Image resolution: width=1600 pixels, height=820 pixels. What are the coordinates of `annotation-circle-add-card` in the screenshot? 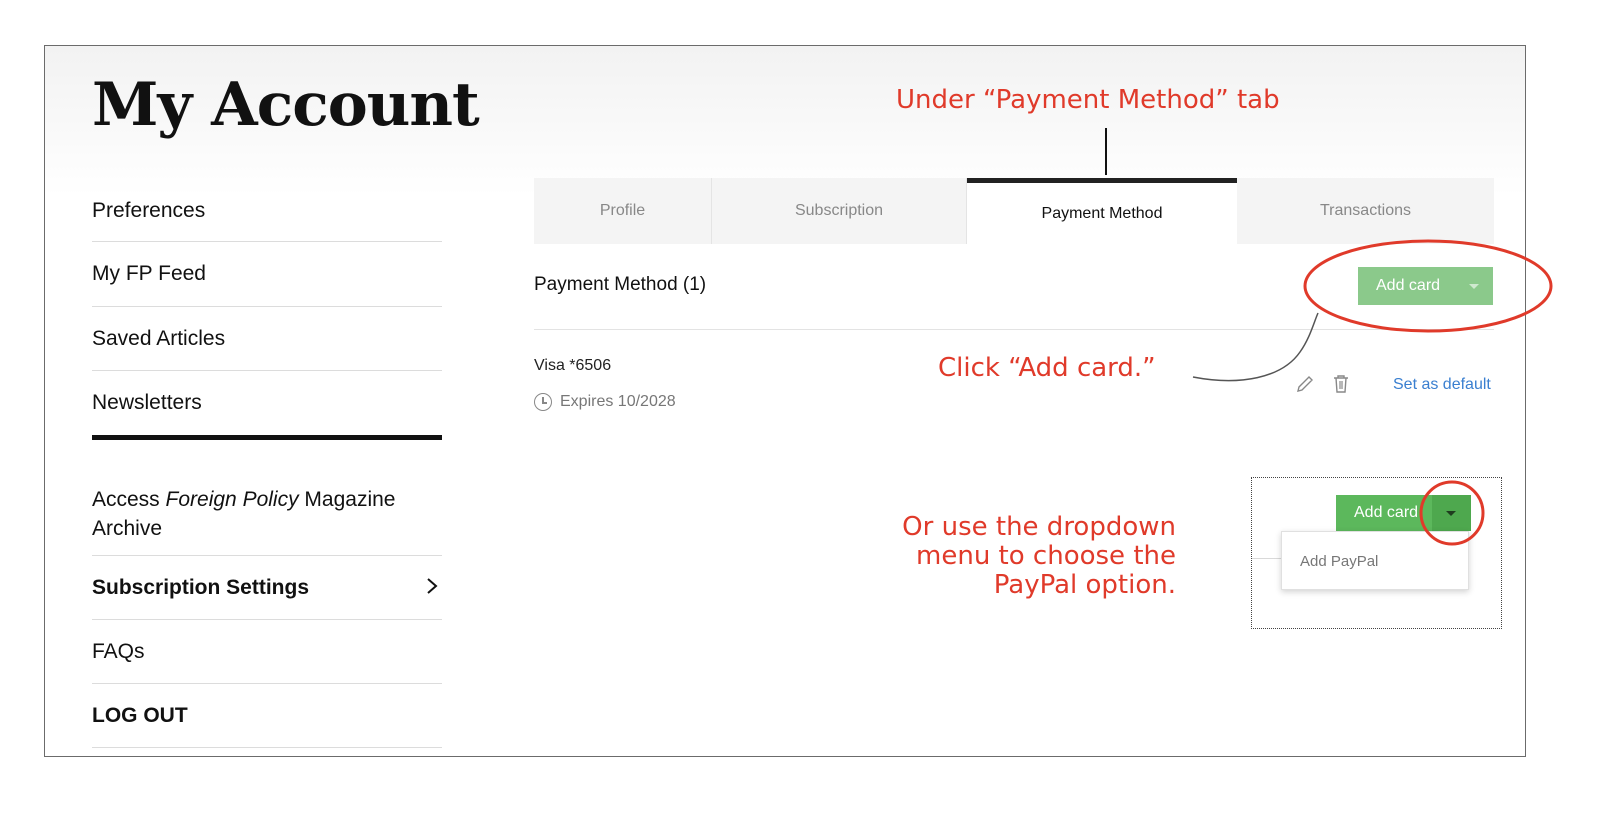 It's located at (1428, 286).